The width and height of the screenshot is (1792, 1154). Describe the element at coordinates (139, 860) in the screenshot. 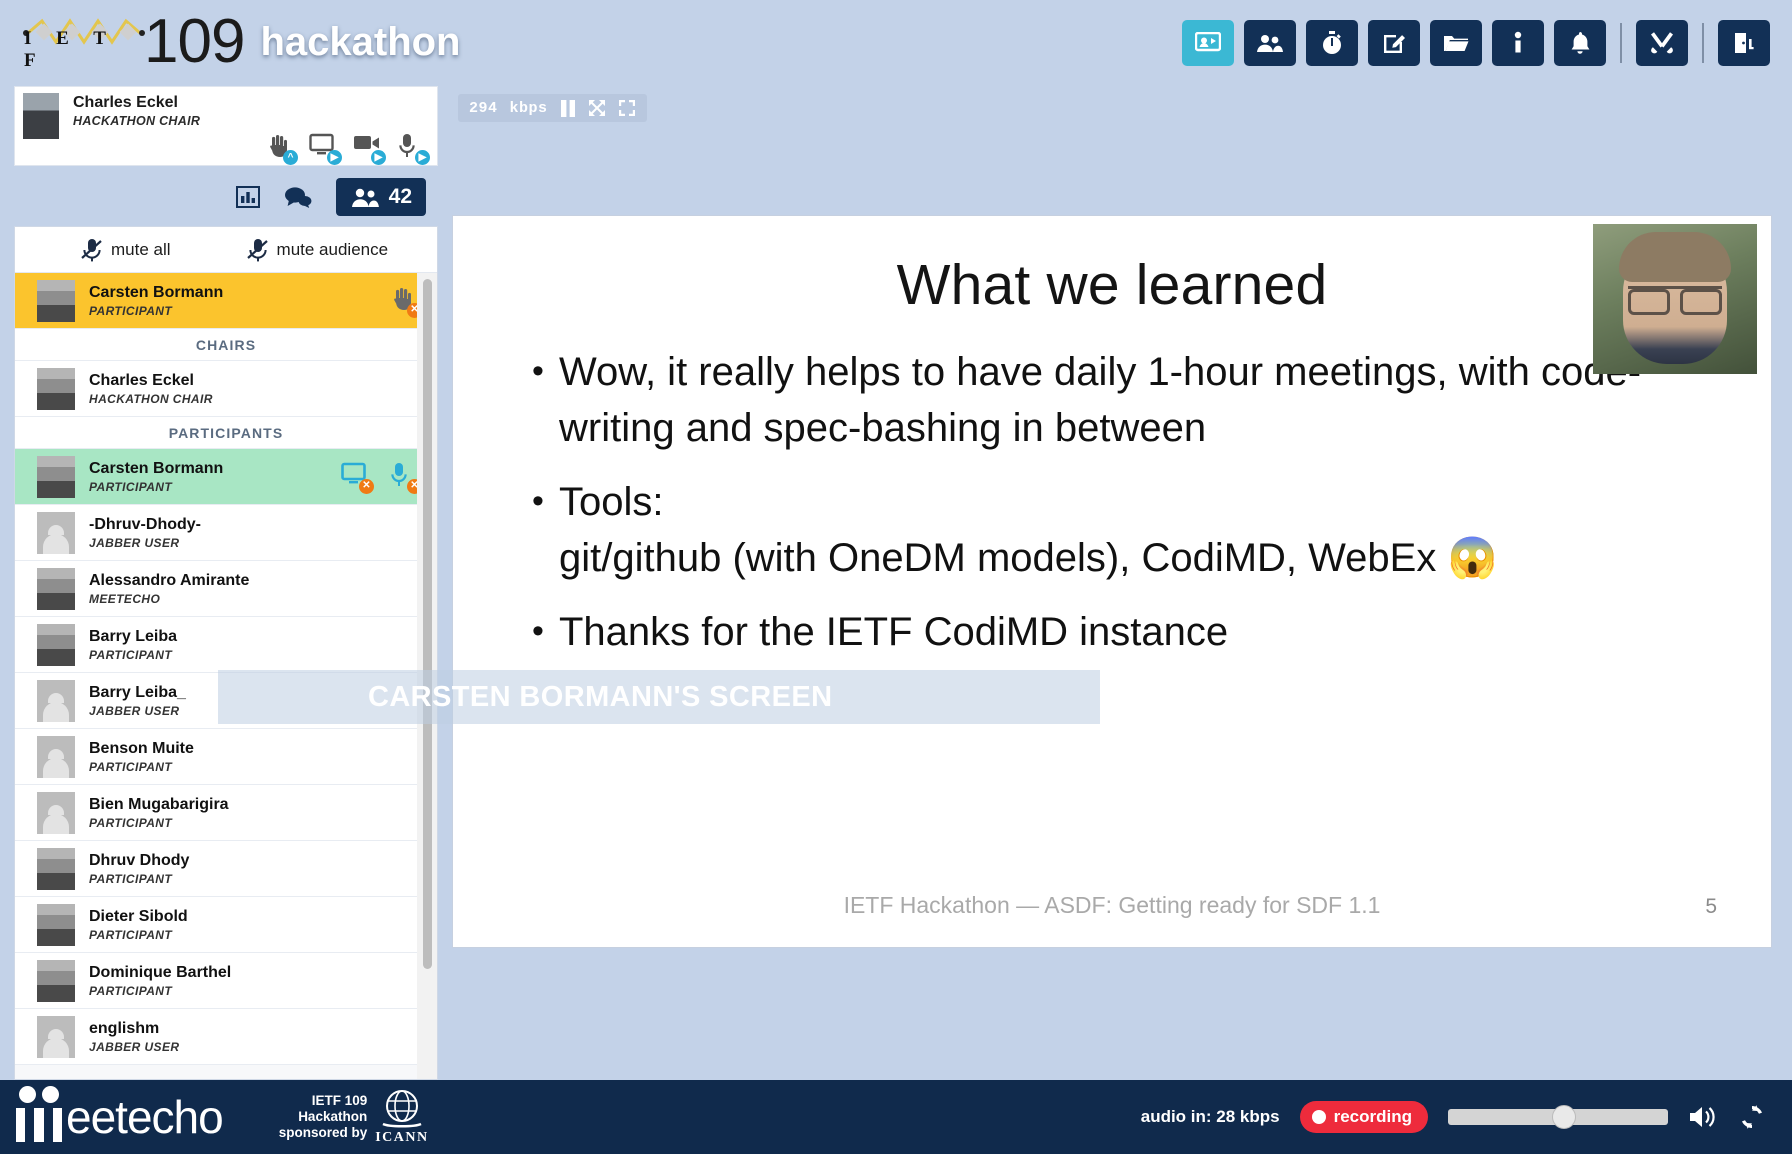

I see `participant-name: Dhruv Dhody` at that location.